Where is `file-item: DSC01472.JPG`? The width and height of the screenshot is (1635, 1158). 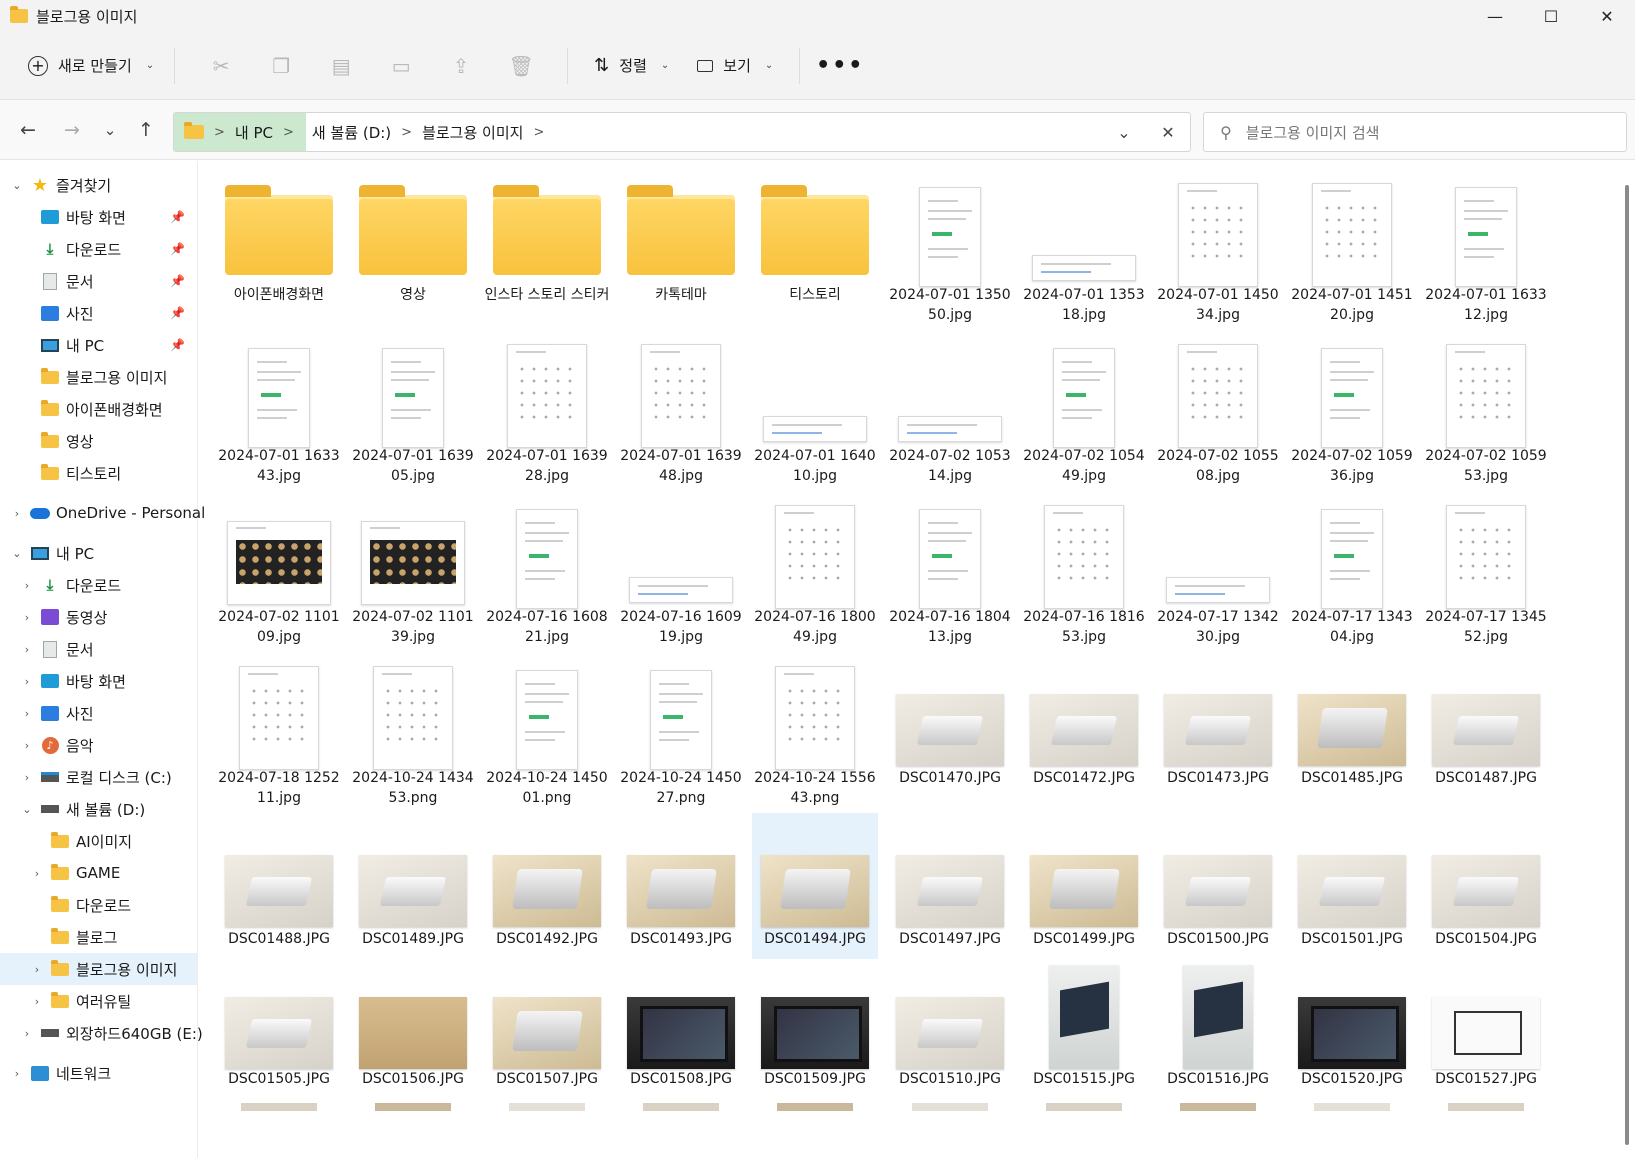 file-item: DSC01472.JPG is located at coordinates (1084, 725).